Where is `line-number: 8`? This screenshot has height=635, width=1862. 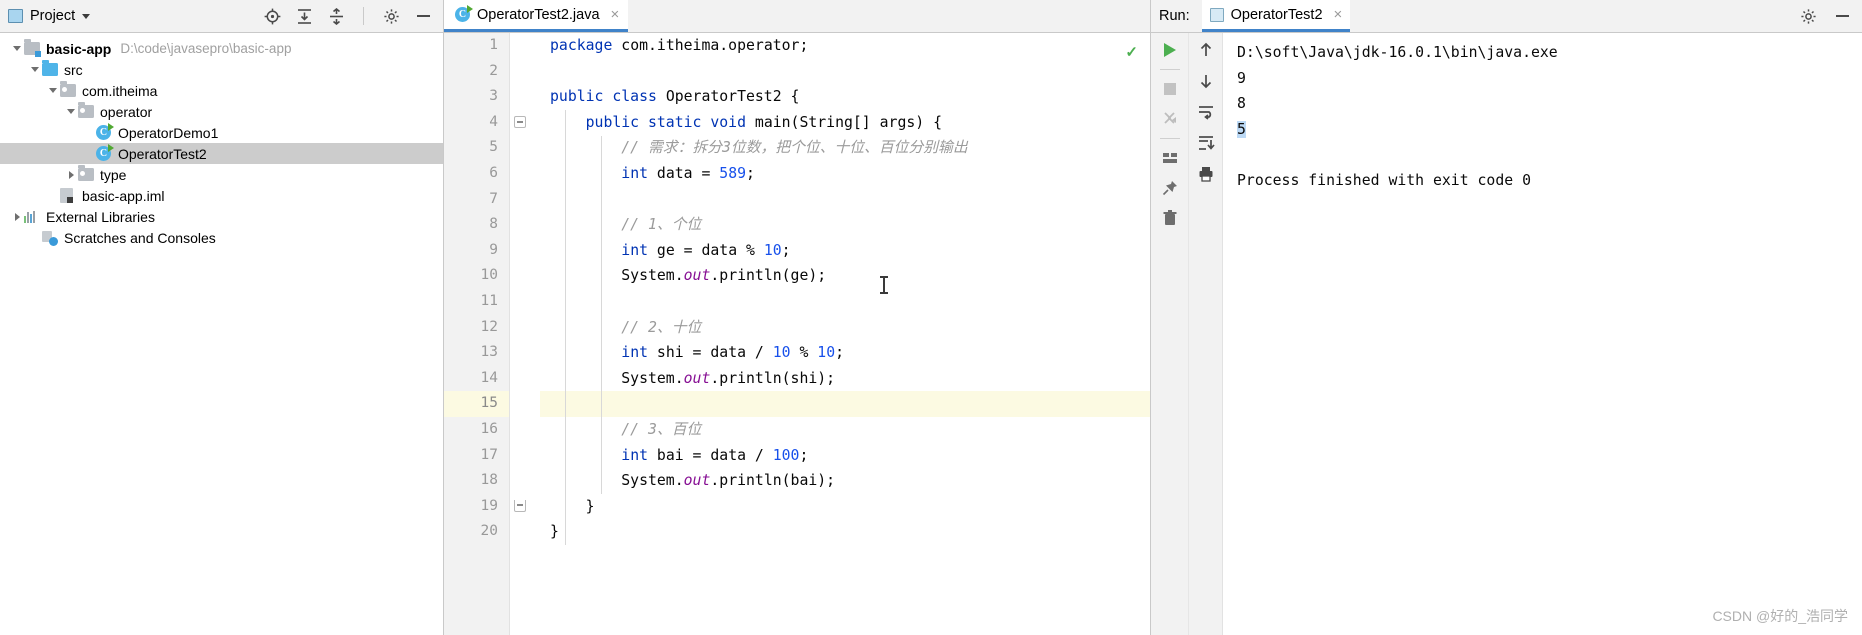
line-number: 8 is located at coordinates (476, 225).